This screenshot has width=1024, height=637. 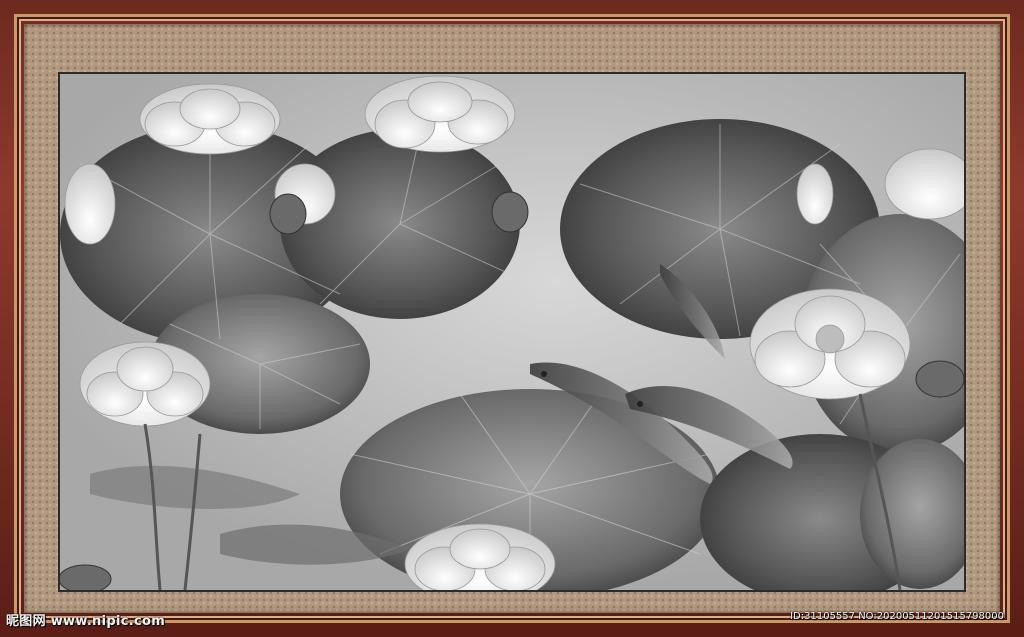 I want to click on image-id-watermark: ID:31105557 NO:20200511201515798000, so click(x=897, y=616).